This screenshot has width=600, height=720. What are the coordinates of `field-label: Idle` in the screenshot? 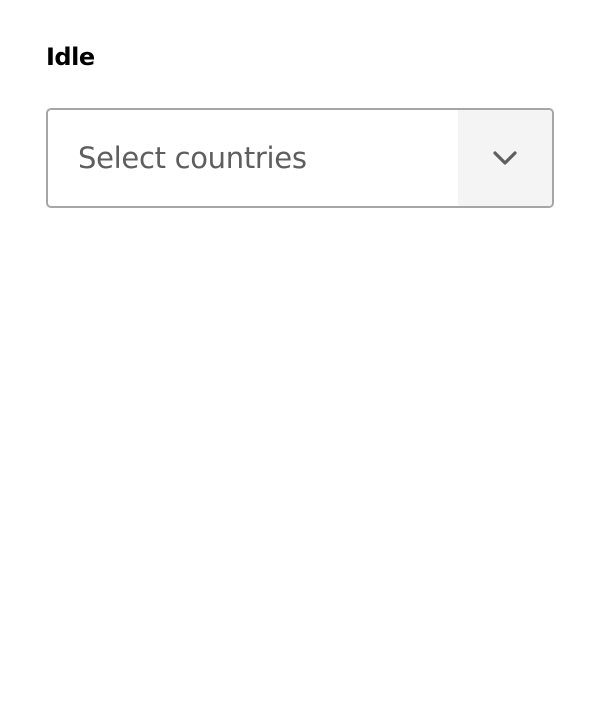 It's located at (70, 57).